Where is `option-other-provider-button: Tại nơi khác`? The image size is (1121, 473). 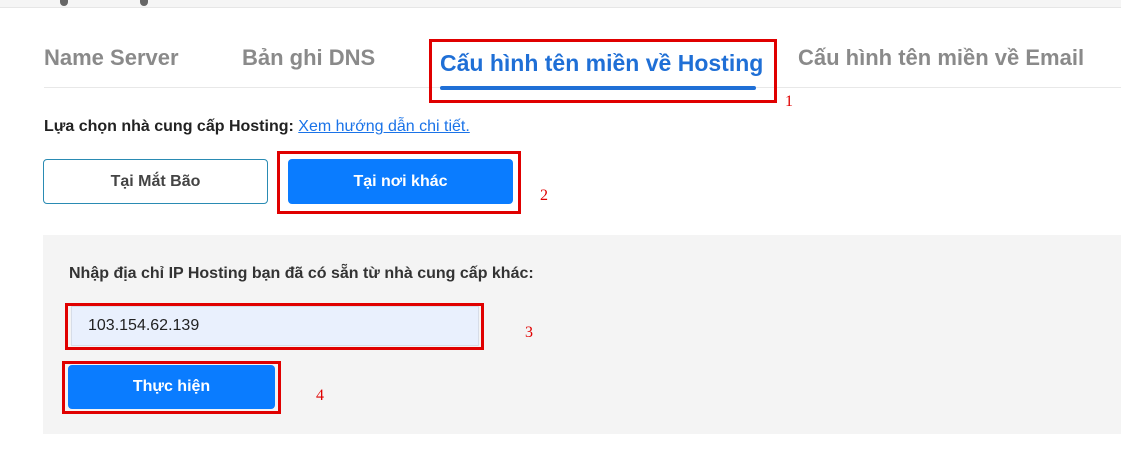 option-other-provider-button: Tại nơi khác is located at coordinates (400, 181).